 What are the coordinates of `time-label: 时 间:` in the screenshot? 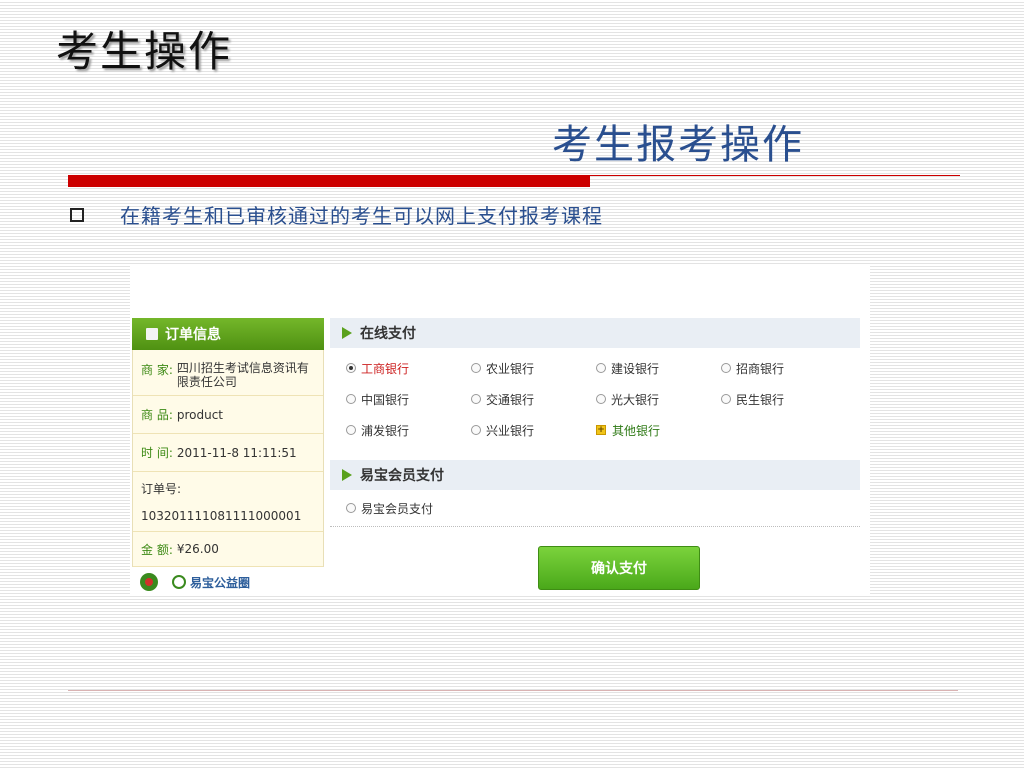 It's located at (157, 453).